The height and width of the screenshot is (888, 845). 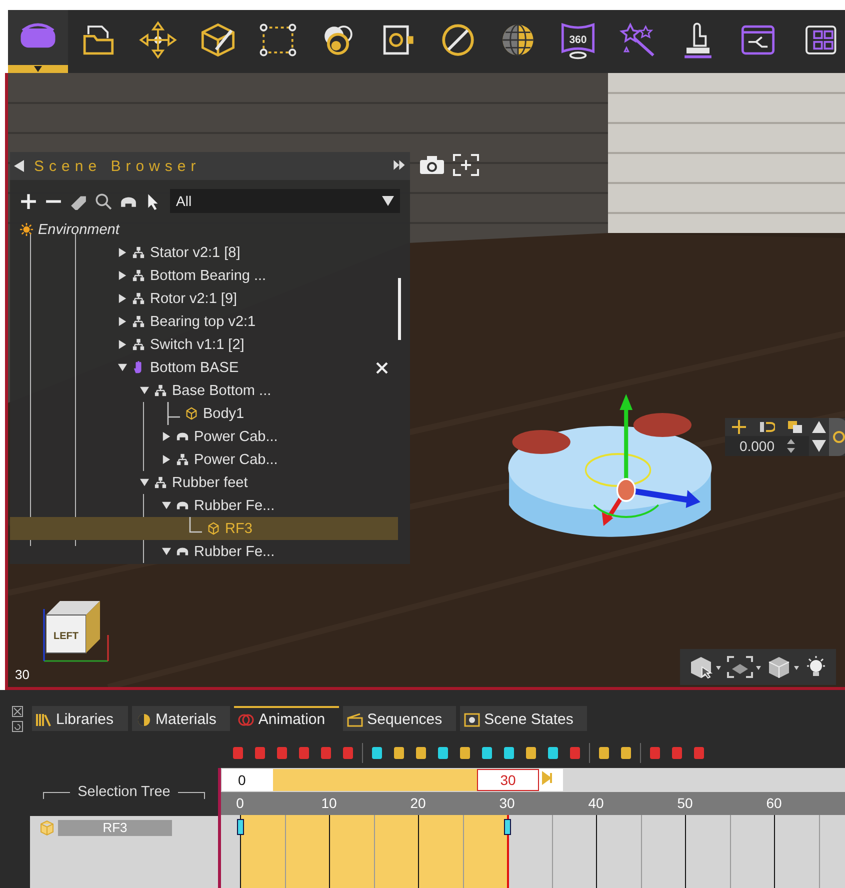 What do you see at coordinates (210, 229) in the screenshot?
I see `tree-item: Environment` at bounding box center [210, 229].